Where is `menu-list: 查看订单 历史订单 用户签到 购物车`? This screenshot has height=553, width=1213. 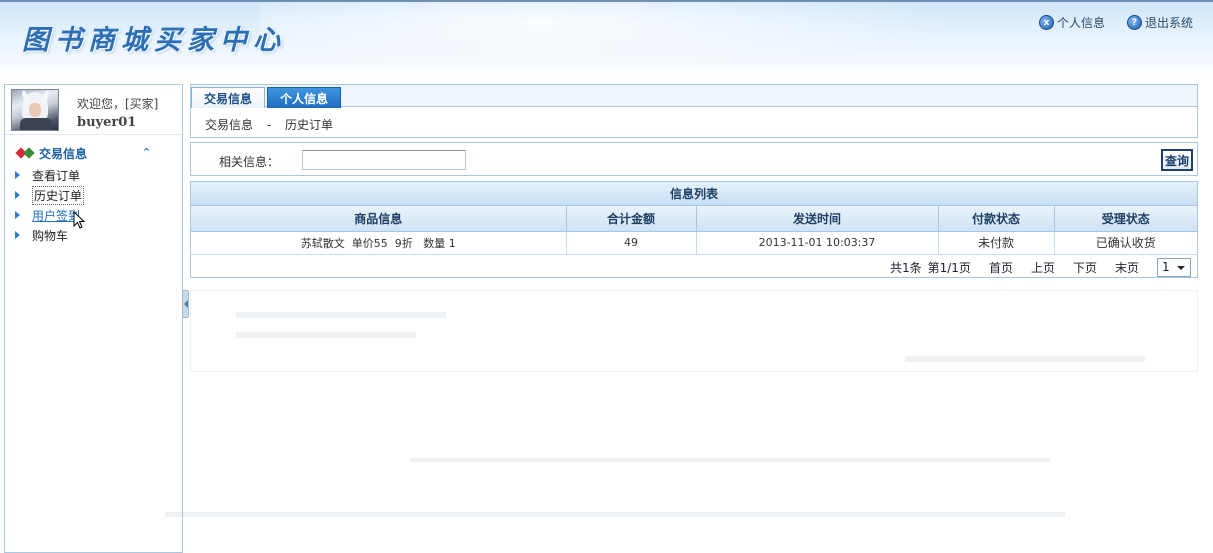
menu-list: 查看订单 历史订单 用户签到 购物车 is located at coordinates (50, 205).